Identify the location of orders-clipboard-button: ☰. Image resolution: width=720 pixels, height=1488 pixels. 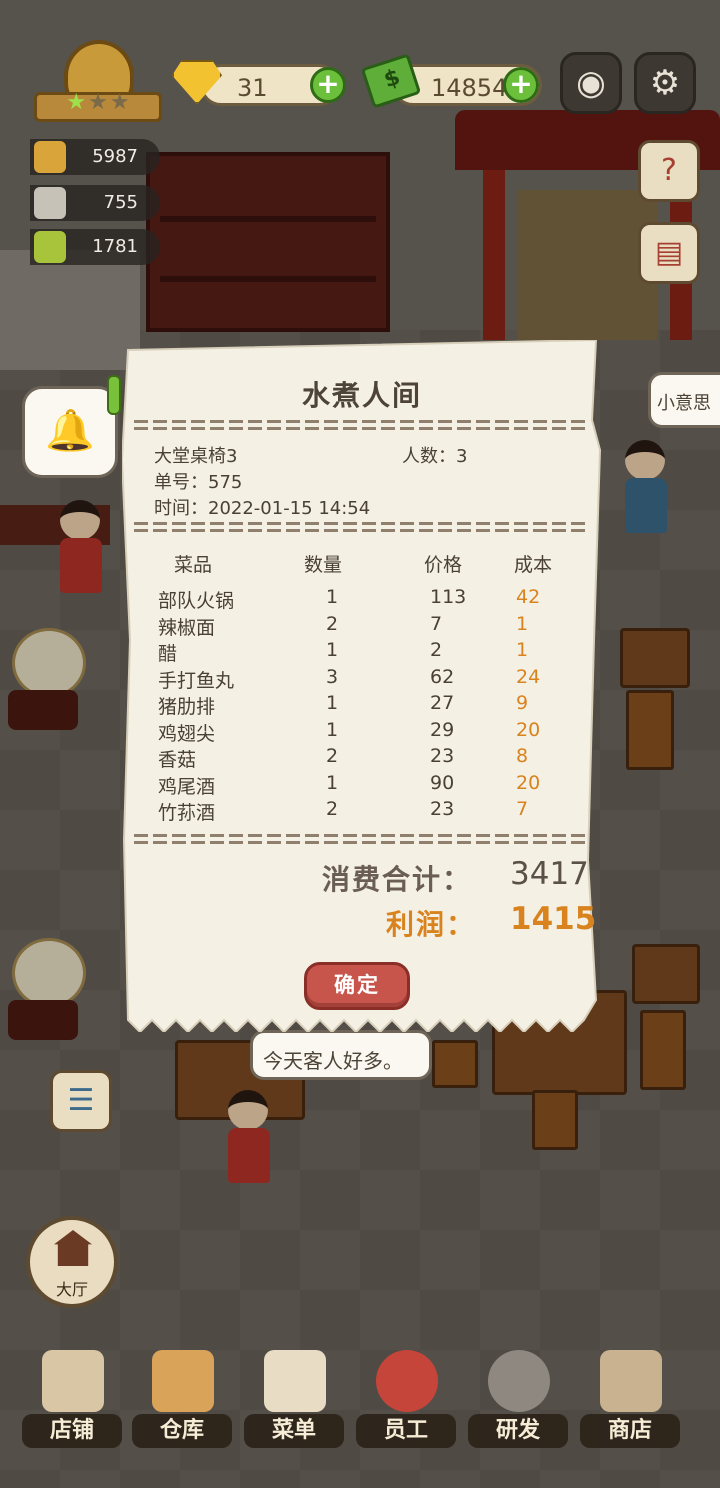
(81, 1101).